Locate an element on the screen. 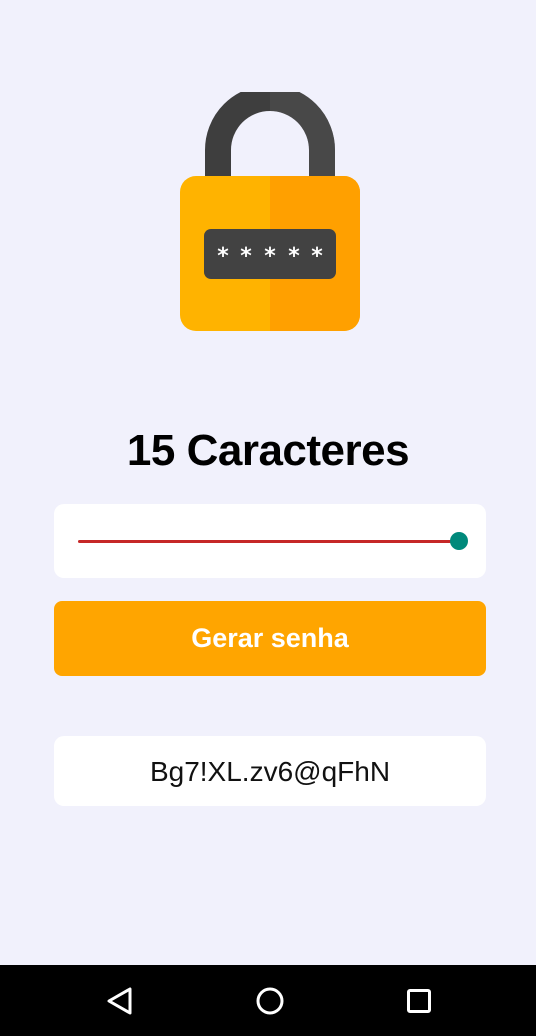  back-triangle-icon is located at coordinates (120, 1001).